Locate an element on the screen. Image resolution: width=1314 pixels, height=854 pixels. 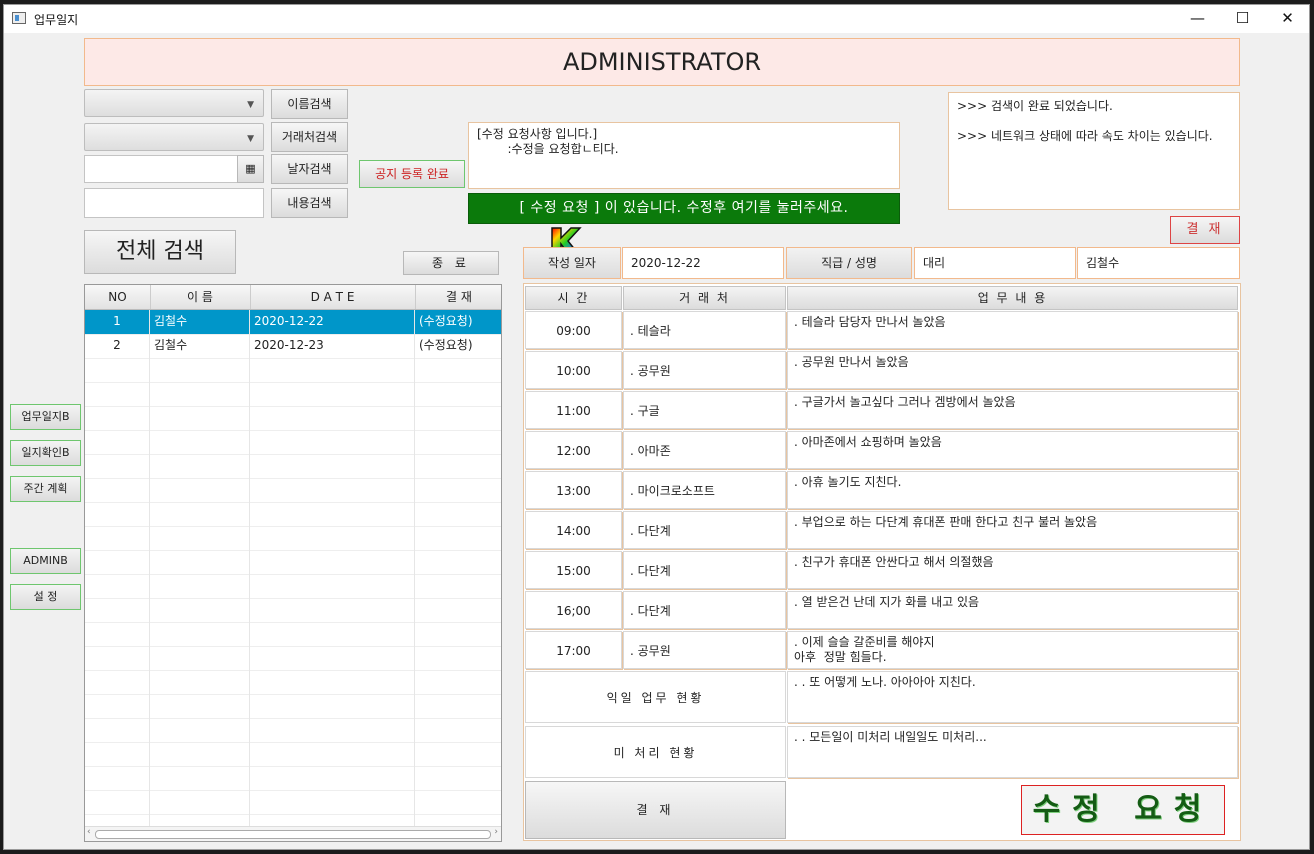
content-input is located at coordinates (174, 203).